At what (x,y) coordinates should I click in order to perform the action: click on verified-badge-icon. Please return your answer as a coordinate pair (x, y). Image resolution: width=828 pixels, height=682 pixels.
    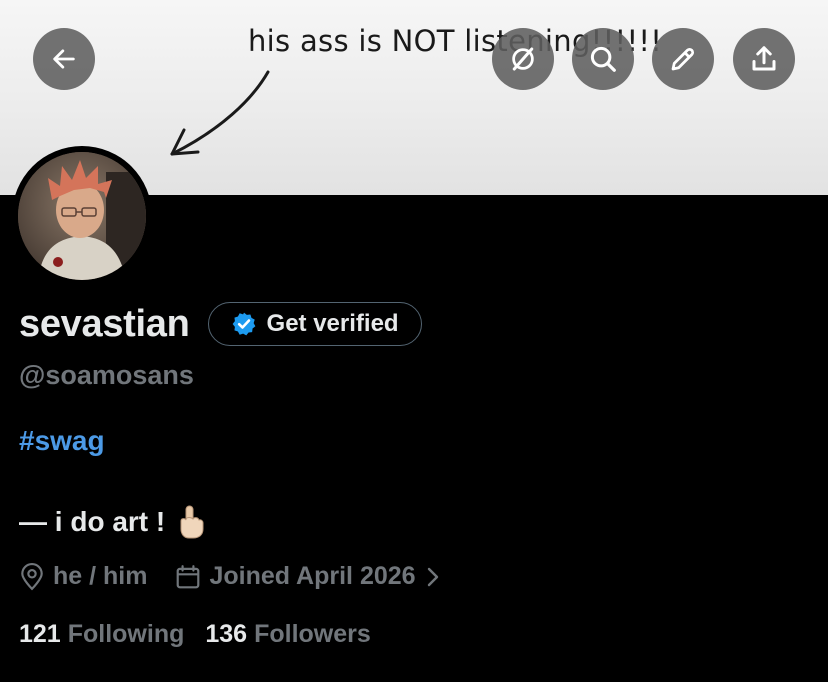
    Looking at the image, I should click on (244, 324).